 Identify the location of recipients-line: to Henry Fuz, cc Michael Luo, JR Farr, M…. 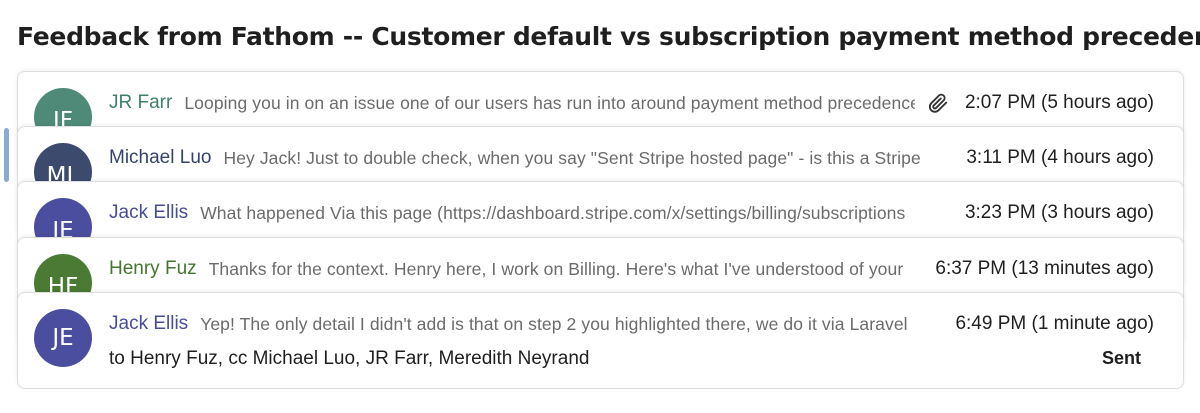
(349, 358).